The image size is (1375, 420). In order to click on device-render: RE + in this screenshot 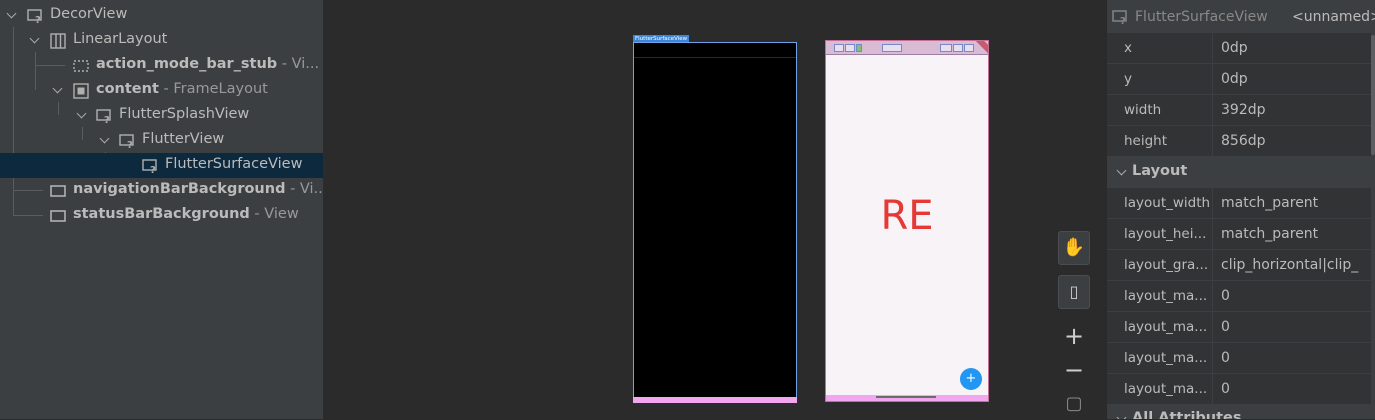, I will do `click(907, 221)`.